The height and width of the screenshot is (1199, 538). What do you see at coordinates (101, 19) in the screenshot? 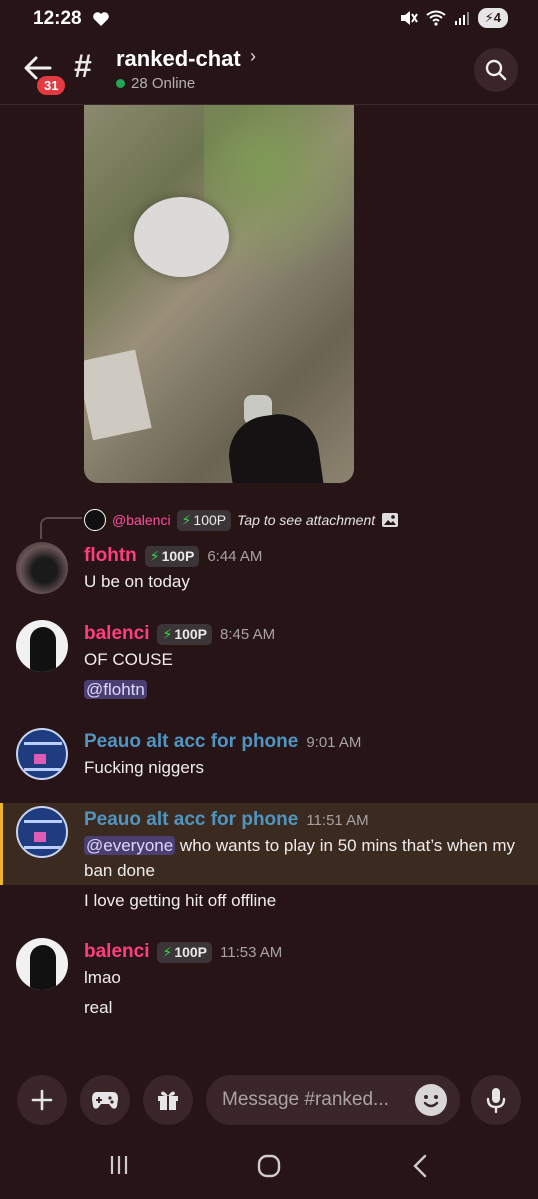
I see `heart-icon` at bounding box center [101, 19].